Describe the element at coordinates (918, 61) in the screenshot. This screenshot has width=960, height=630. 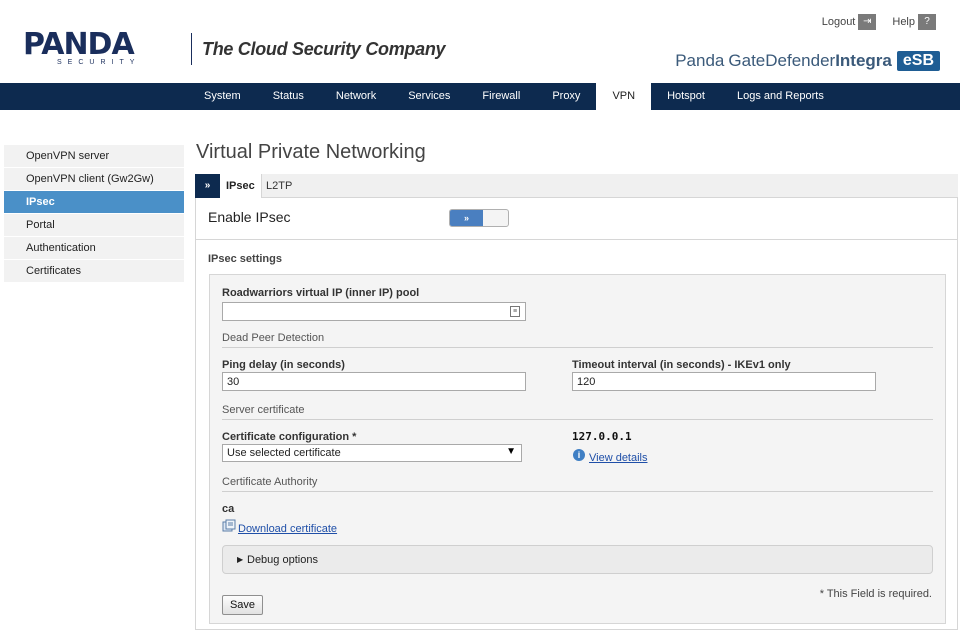
I see `product-badge: eSB` at that location.